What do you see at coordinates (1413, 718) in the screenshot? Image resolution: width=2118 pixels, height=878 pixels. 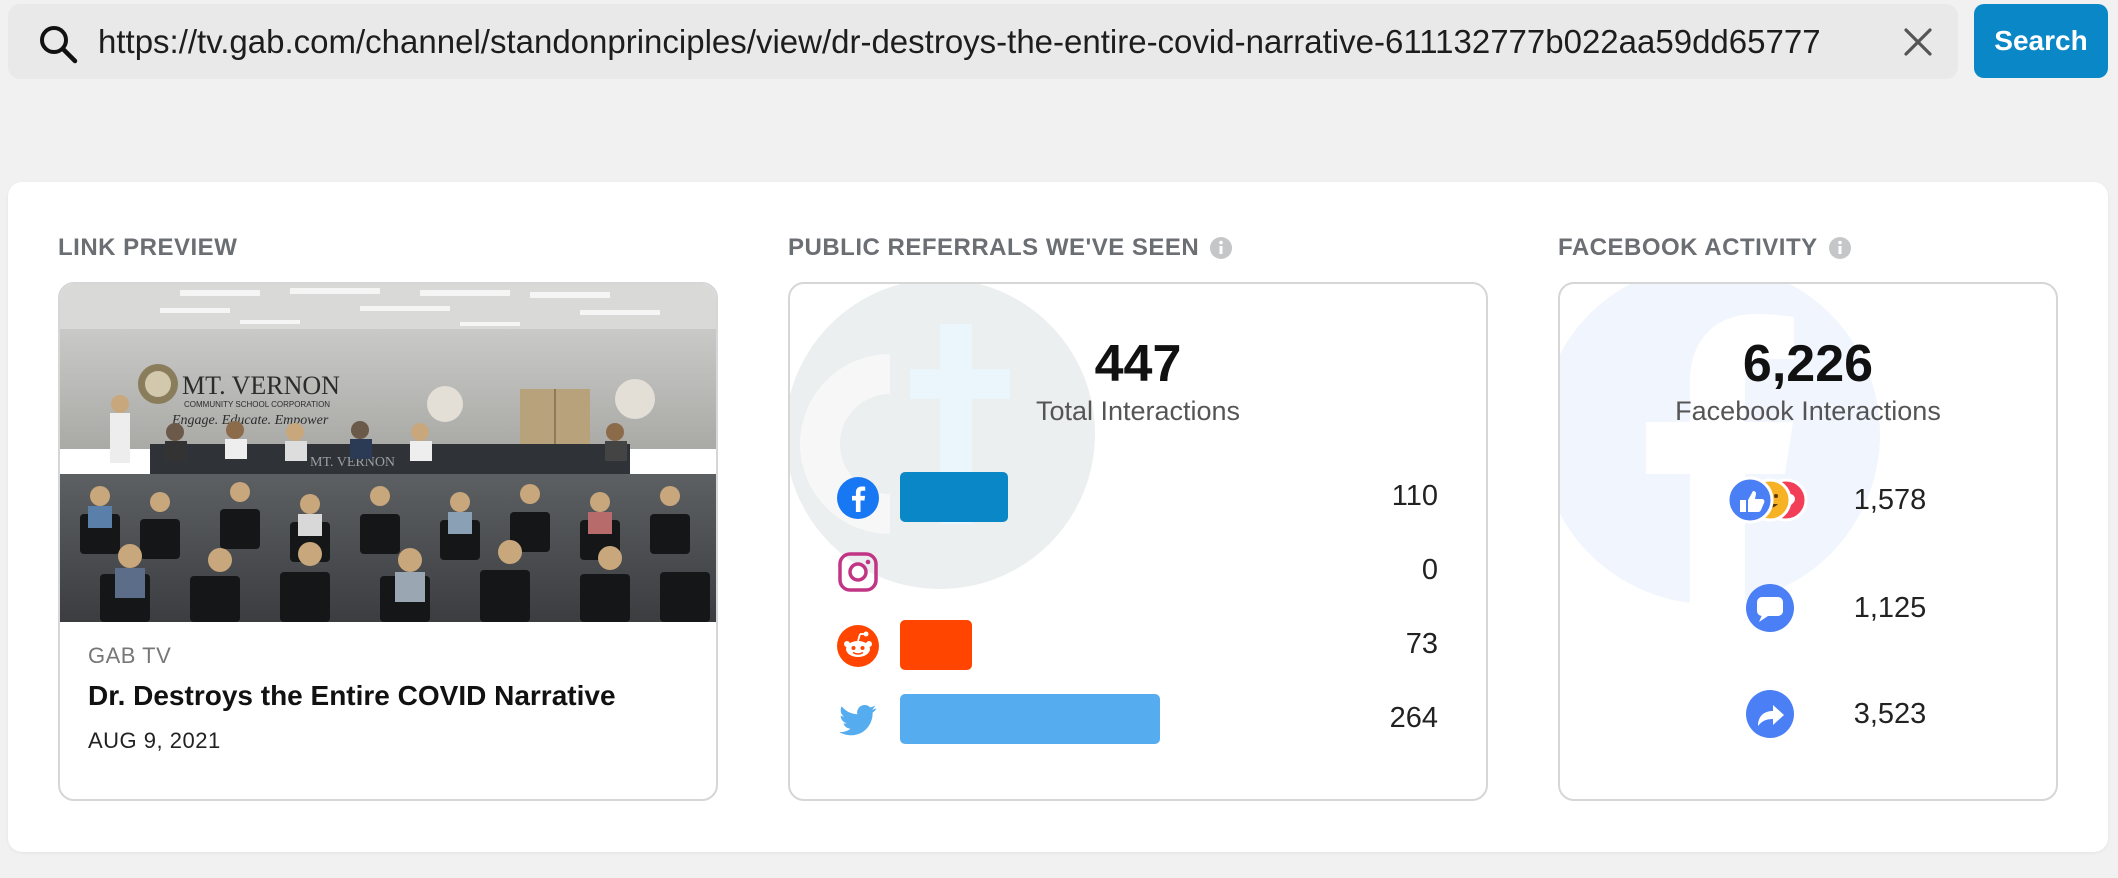 I see `referral-value-twitter: 264` at bounding box center [1413, 718].